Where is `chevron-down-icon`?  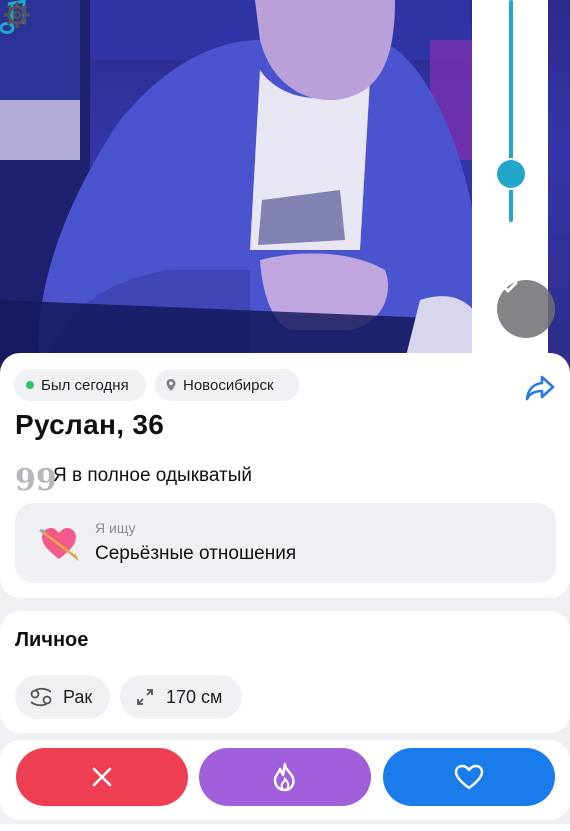 chevron-down-icon is located at coordinates (508, 287).